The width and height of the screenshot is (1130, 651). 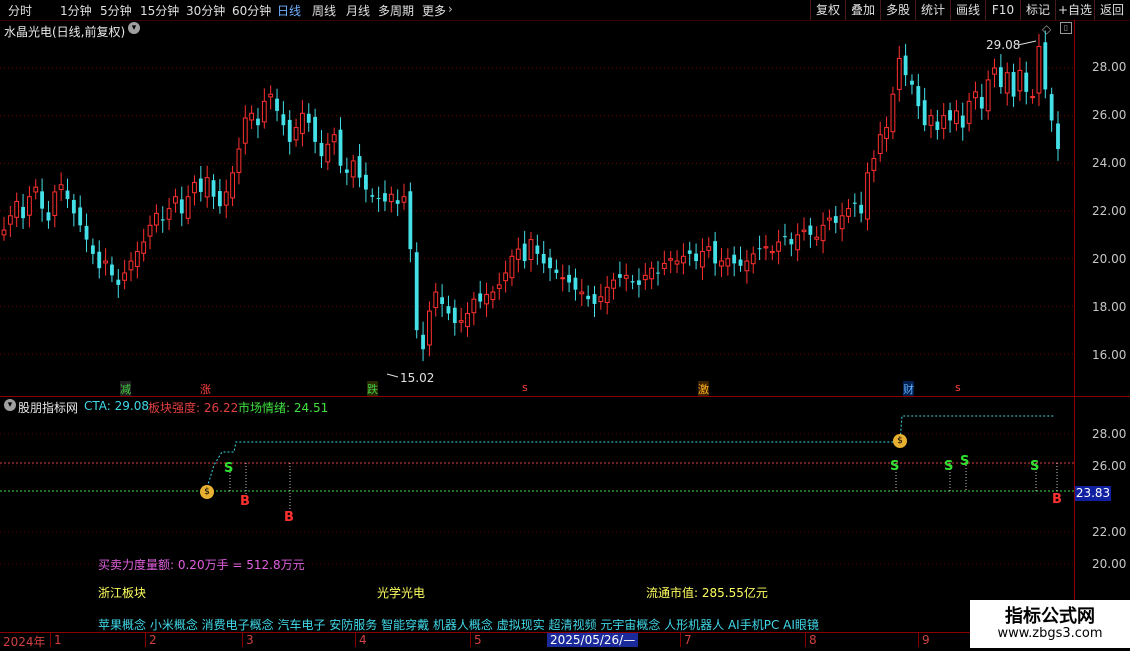 I want to click on month-label: 2, so click(x=151, y=640).